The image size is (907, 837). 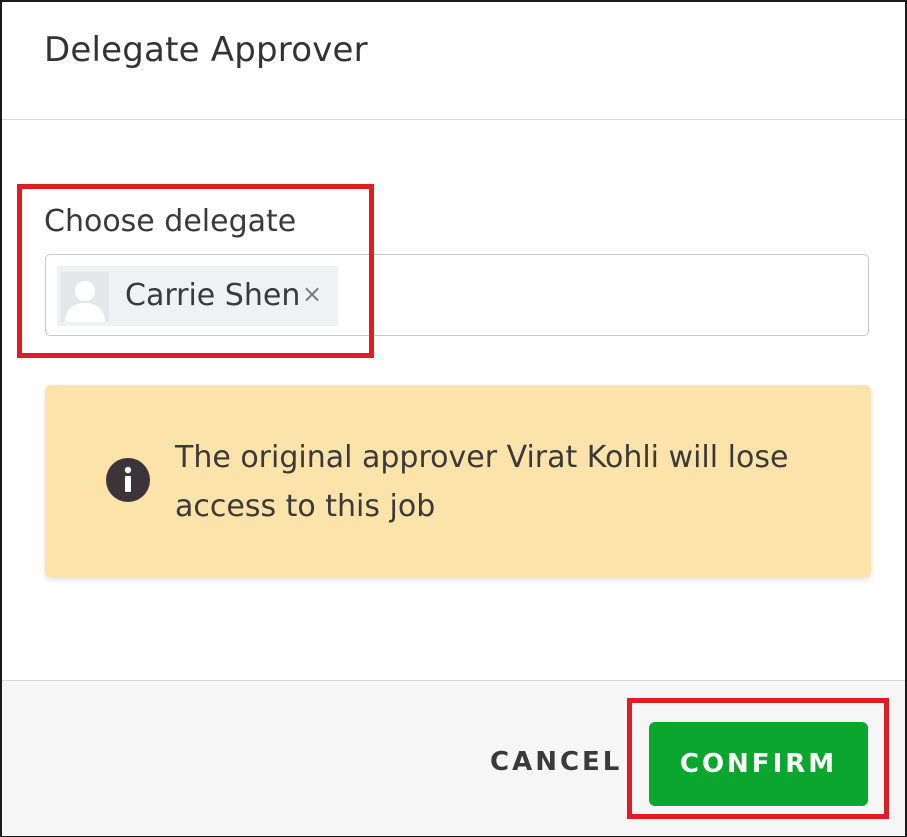 I want to click on selected-delegate-name: Carrie Shen, so click(x=213, y=295).